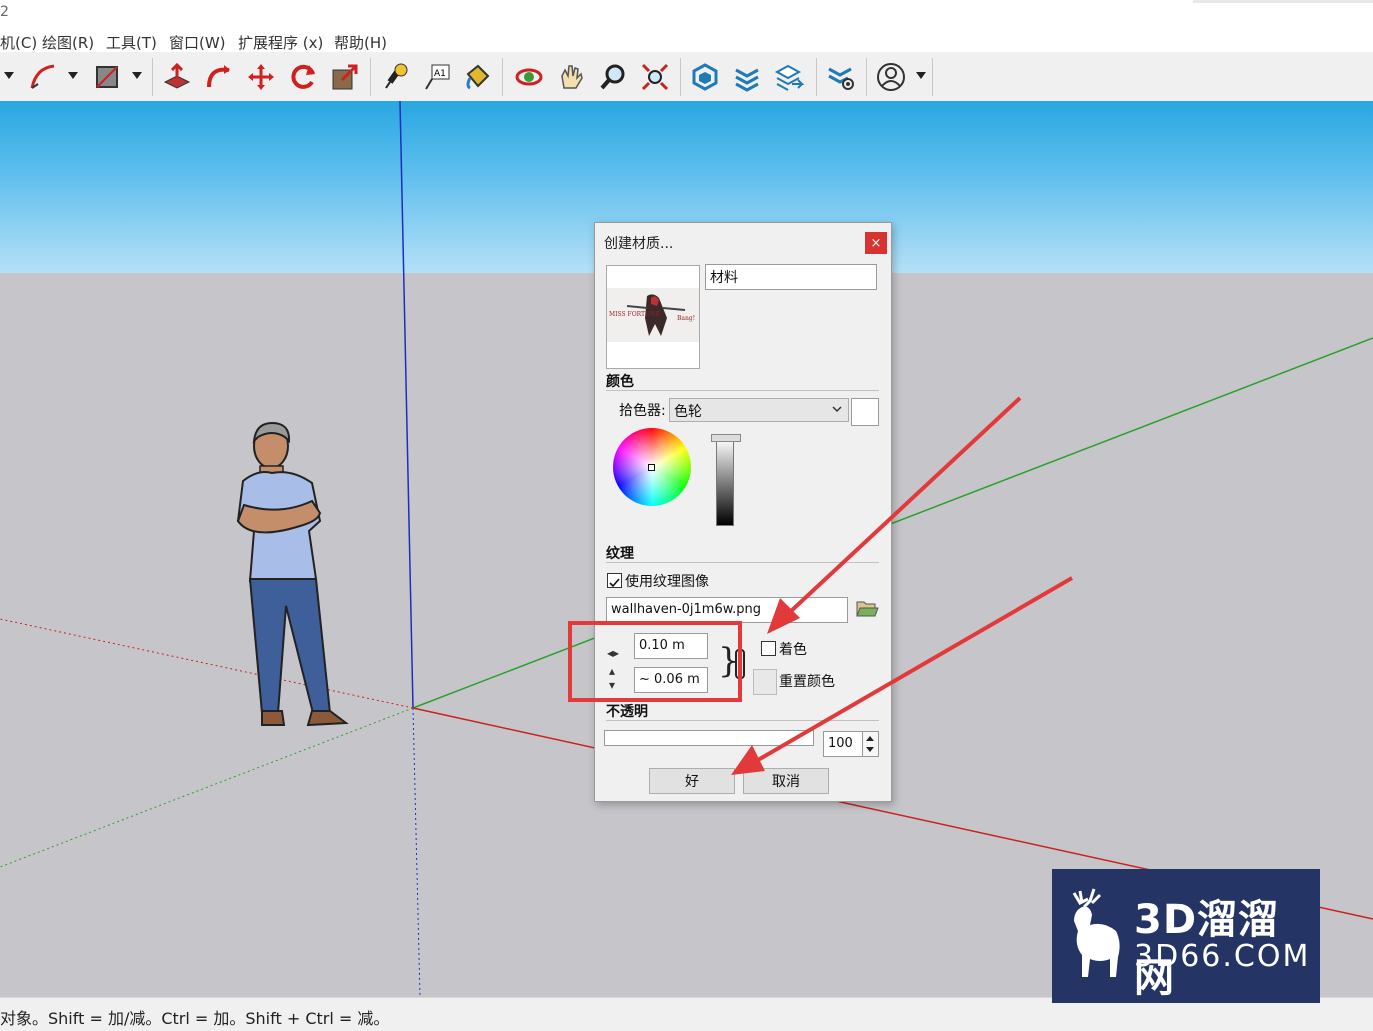  What do you see at coordinates (345, 77) in the screenshot?
I see `scale-icon` at bounding box center [345, 77].